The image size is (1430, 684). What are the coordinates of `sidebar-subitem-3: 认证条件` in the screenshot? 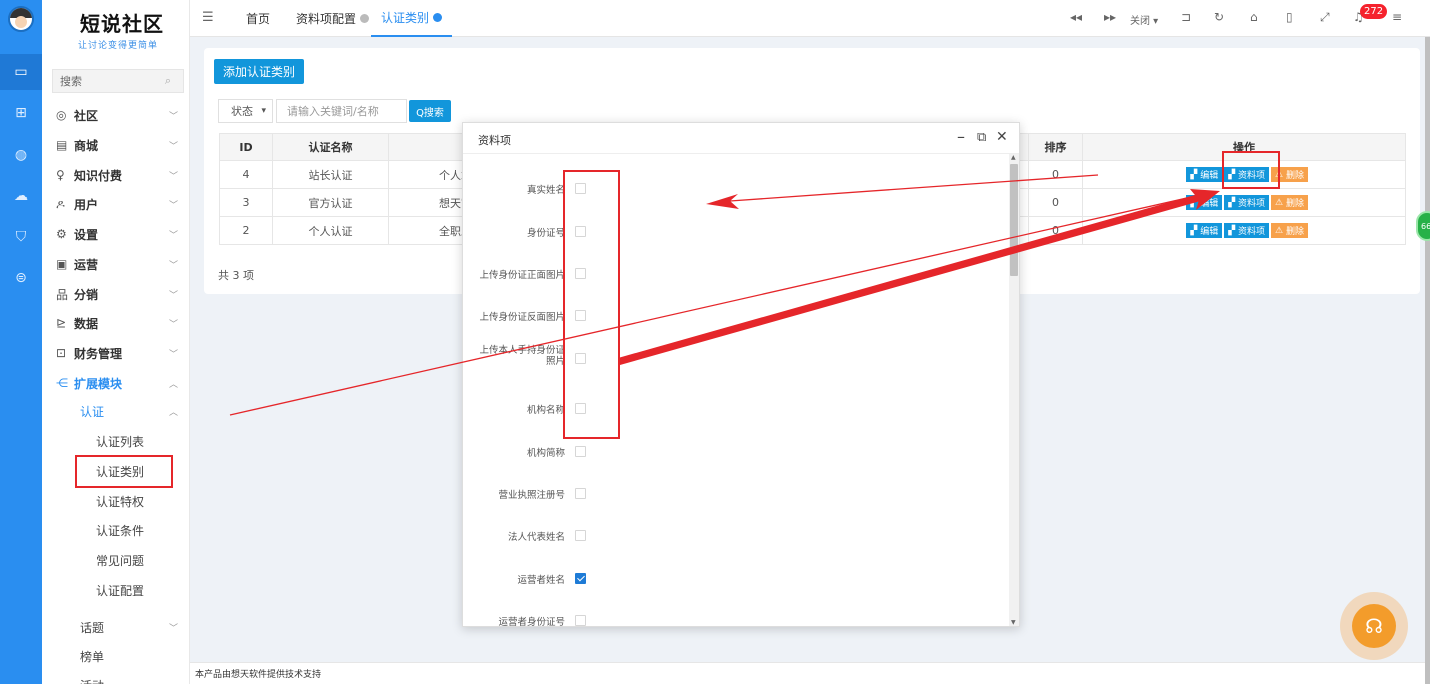 It's located at (115, 530).